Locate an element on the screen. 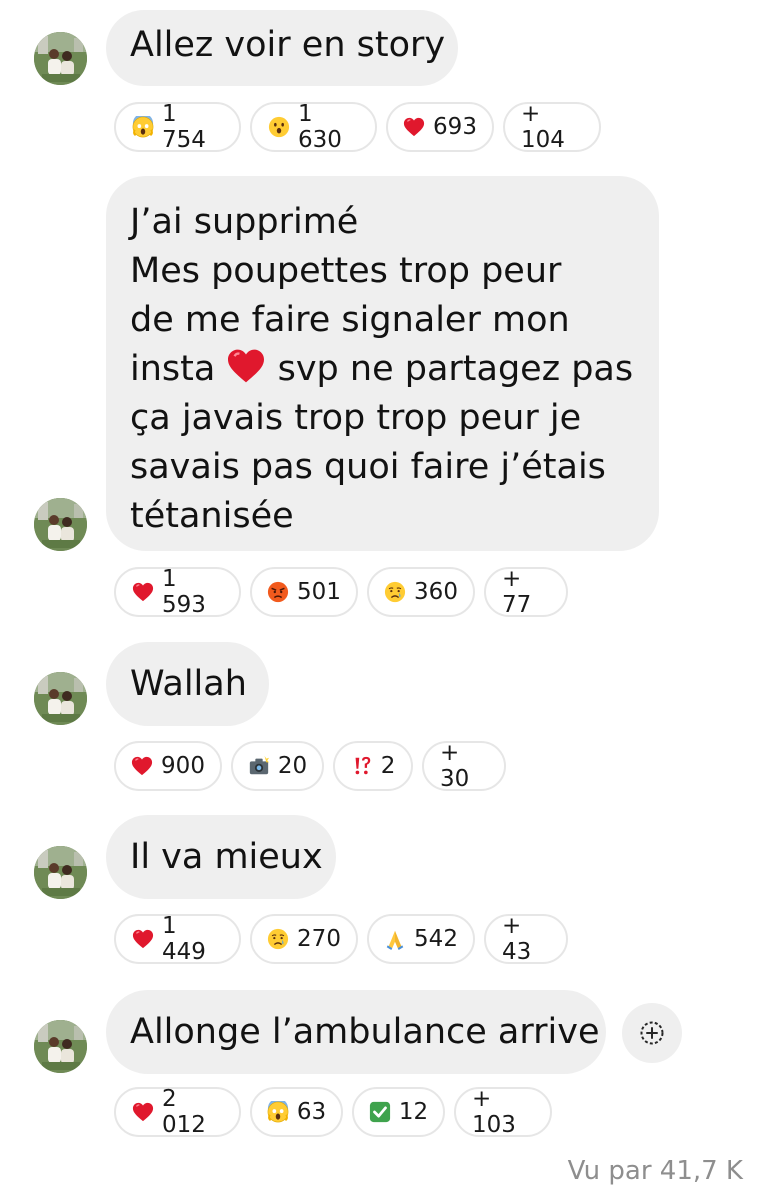 Image resolution: width=779 pixels, height=1200 pixels. angry-face-icon is located at coordinates (278, 592).